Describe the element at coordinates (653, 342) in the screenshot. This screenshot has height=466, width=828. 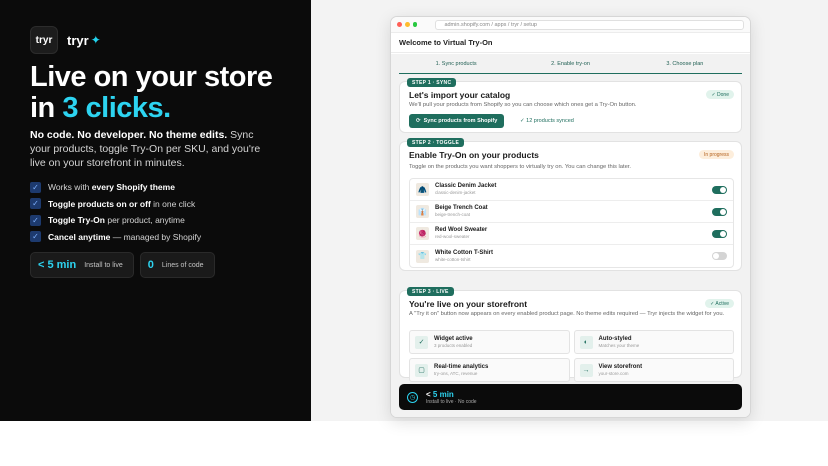
I see `tile-auto-styled: ◐ Auto-styled Matches your theme` at that location.